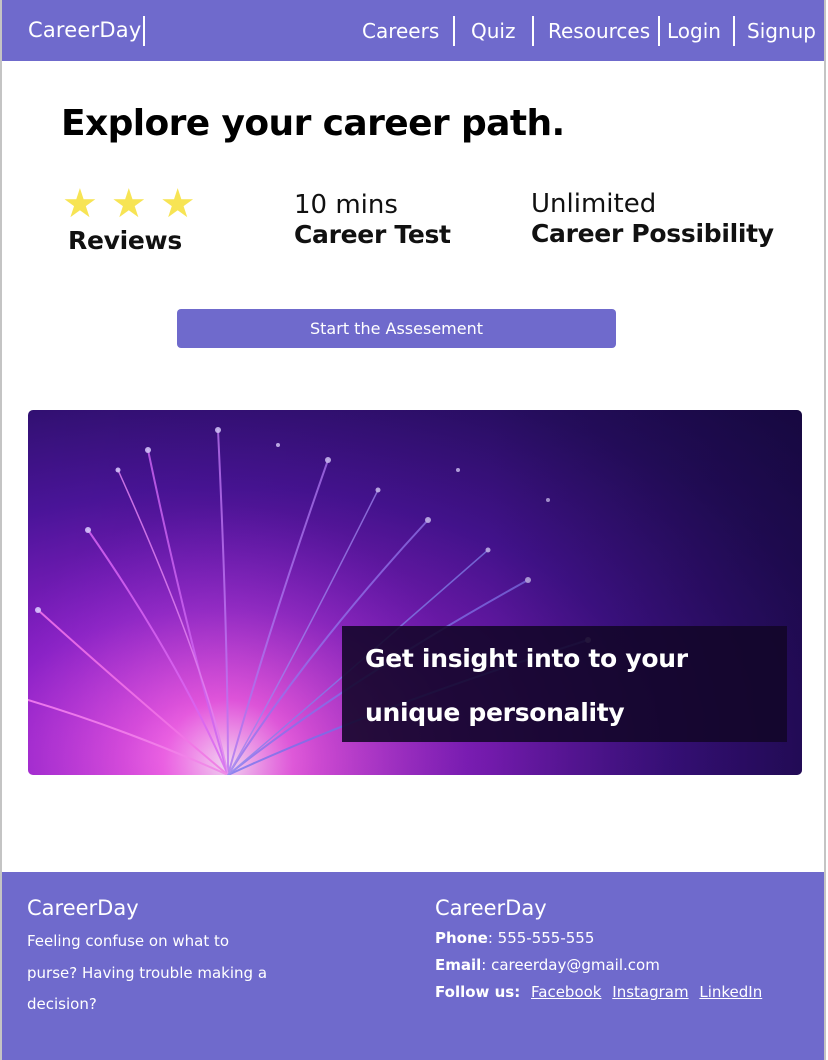 This screenshot has width=828, height=1060. I want to click on stat-career-test: 10 mins Career Test, so click(372, 219).